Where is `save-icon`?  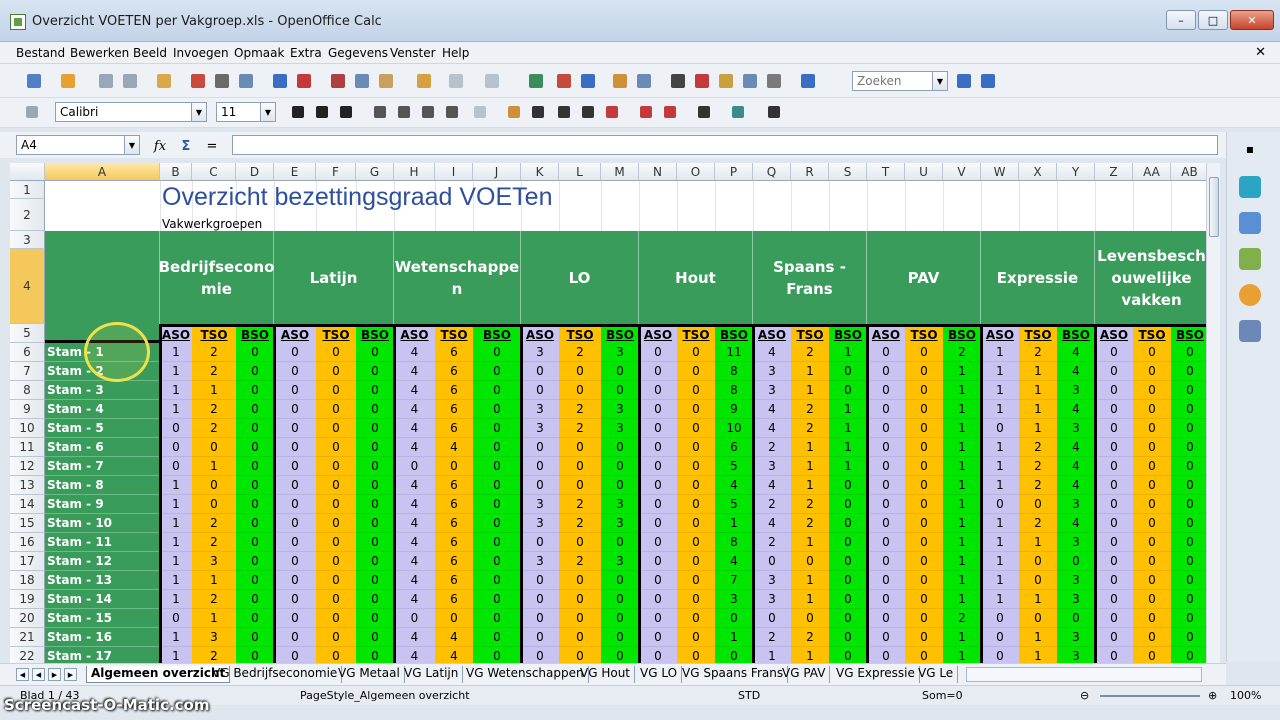 save-icon is located at coordinates (106, 81).